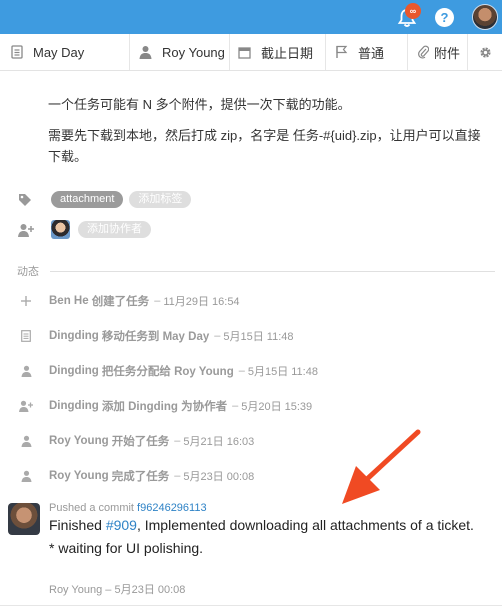 The width and height of the screenshot is (502, 610). Describe the element at coordinates (60, 229) in the screenshot. I see `collaborator-avatar` at that location.